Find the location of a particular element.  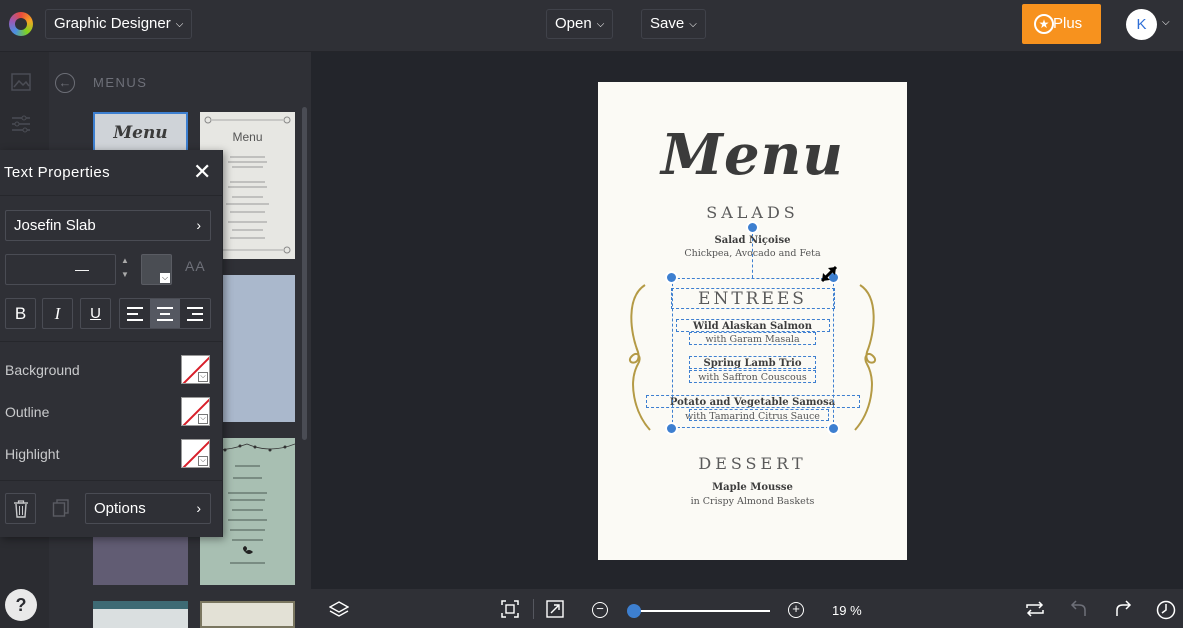

dessert-heading: DESSERT is located at coordinates (752, 463).